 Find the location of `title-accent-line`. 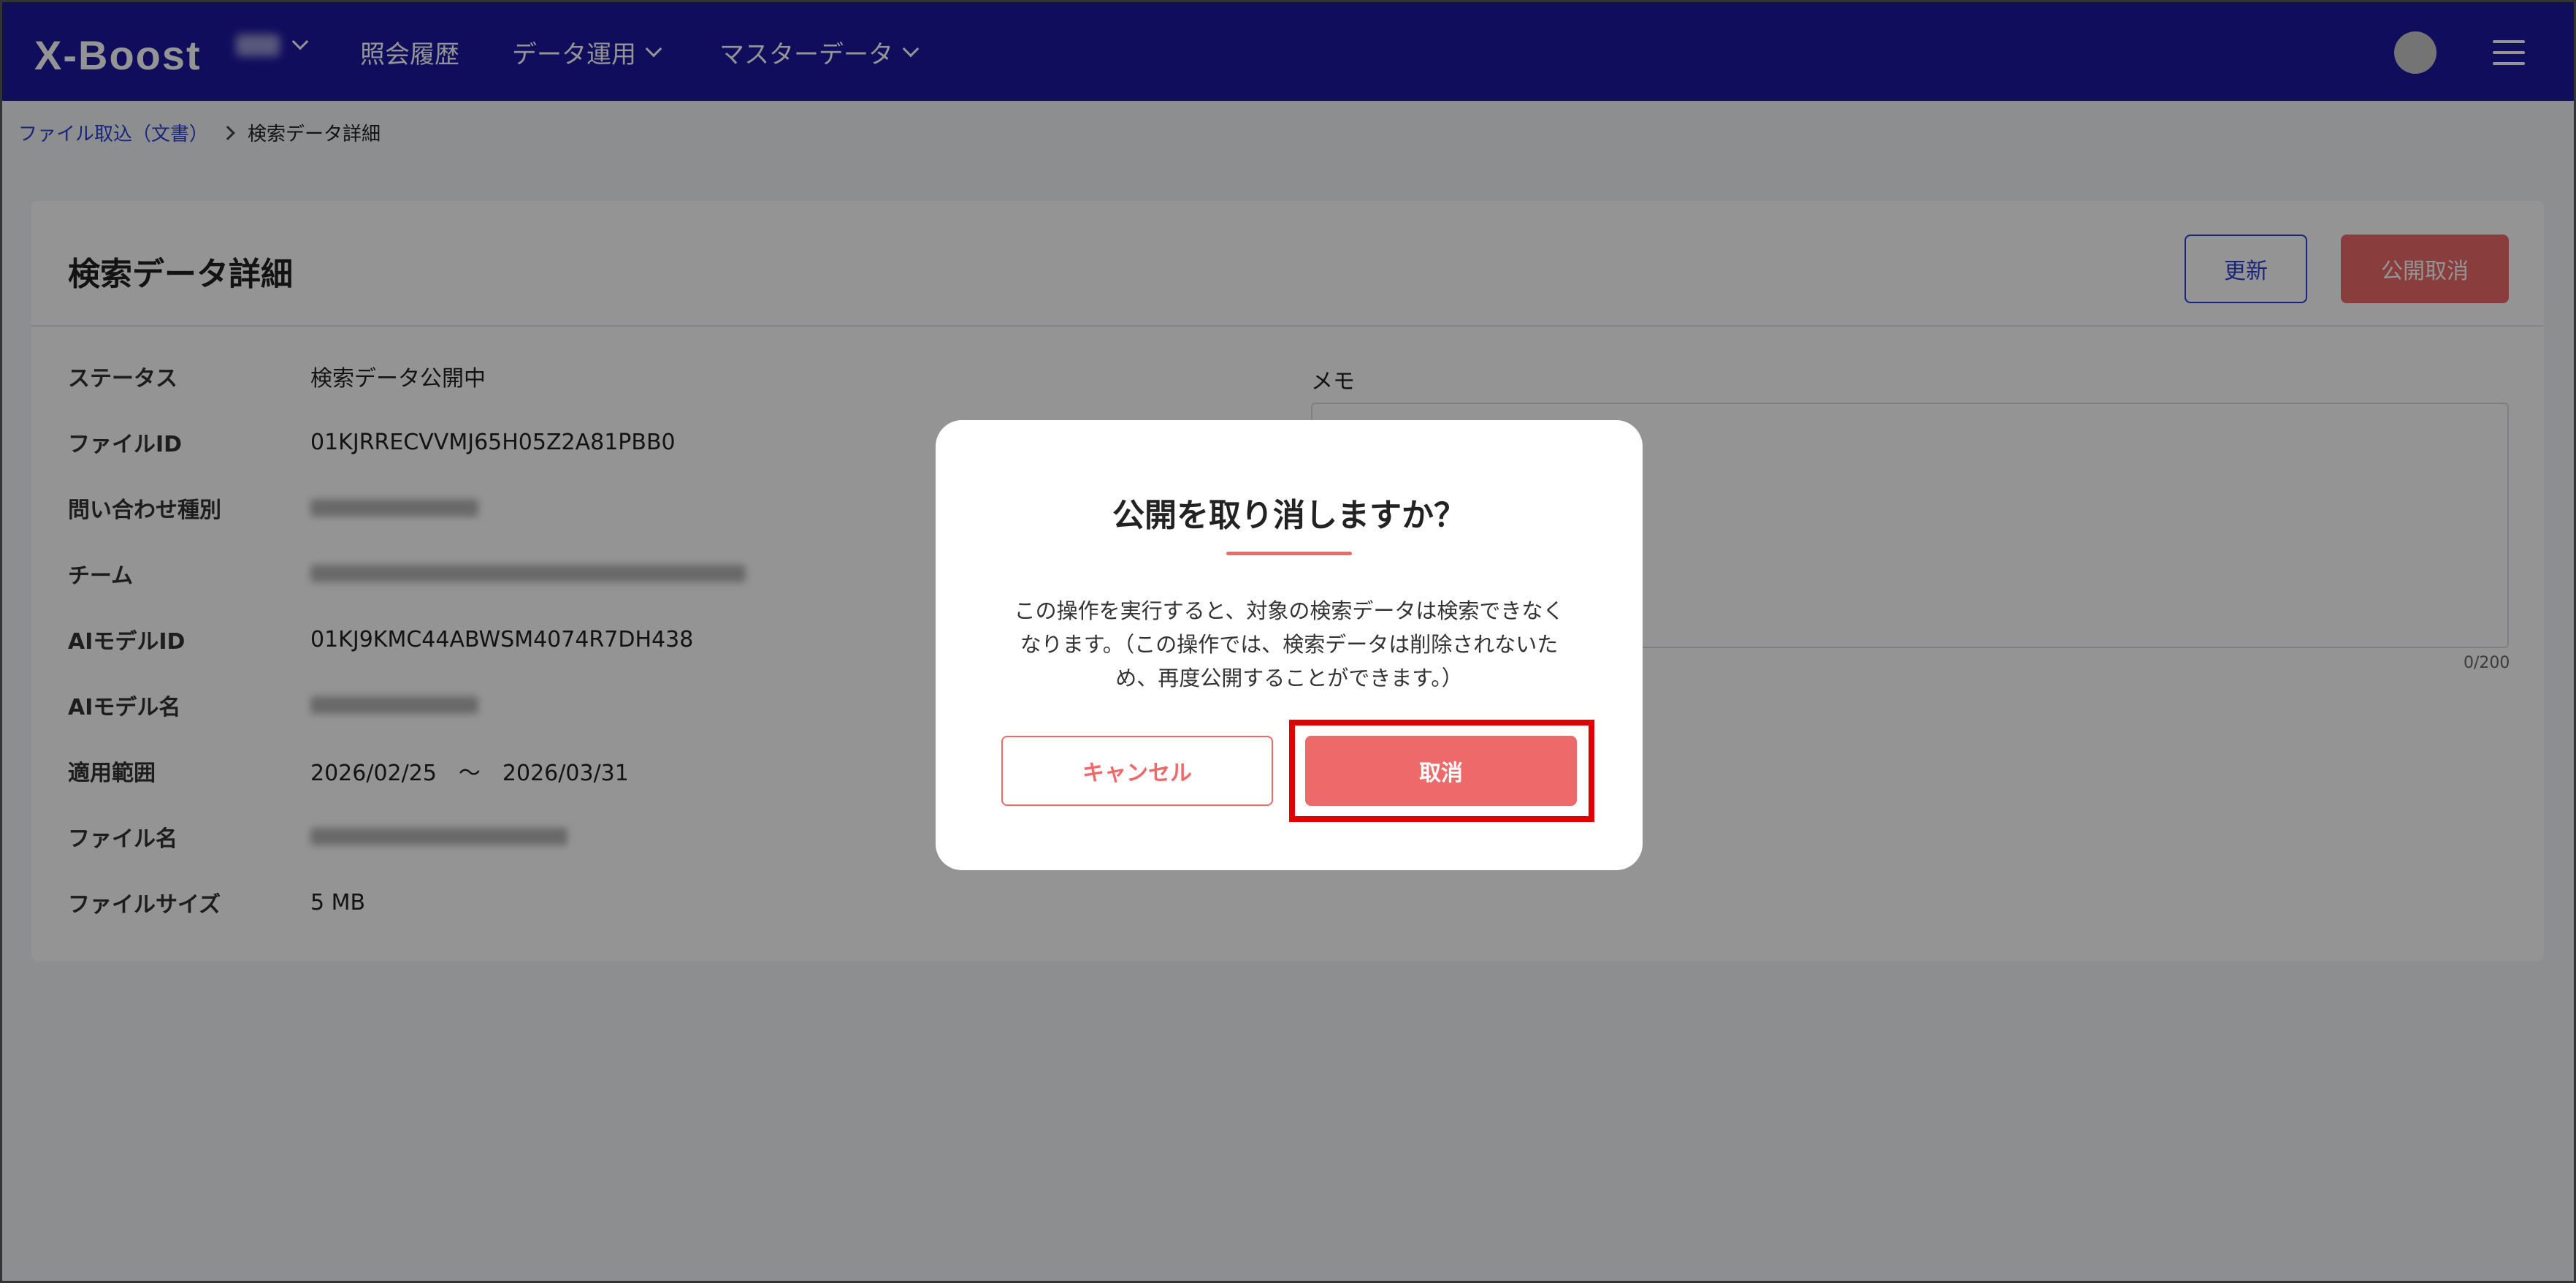

title-accent-line is located at coordinates (1289, 553).